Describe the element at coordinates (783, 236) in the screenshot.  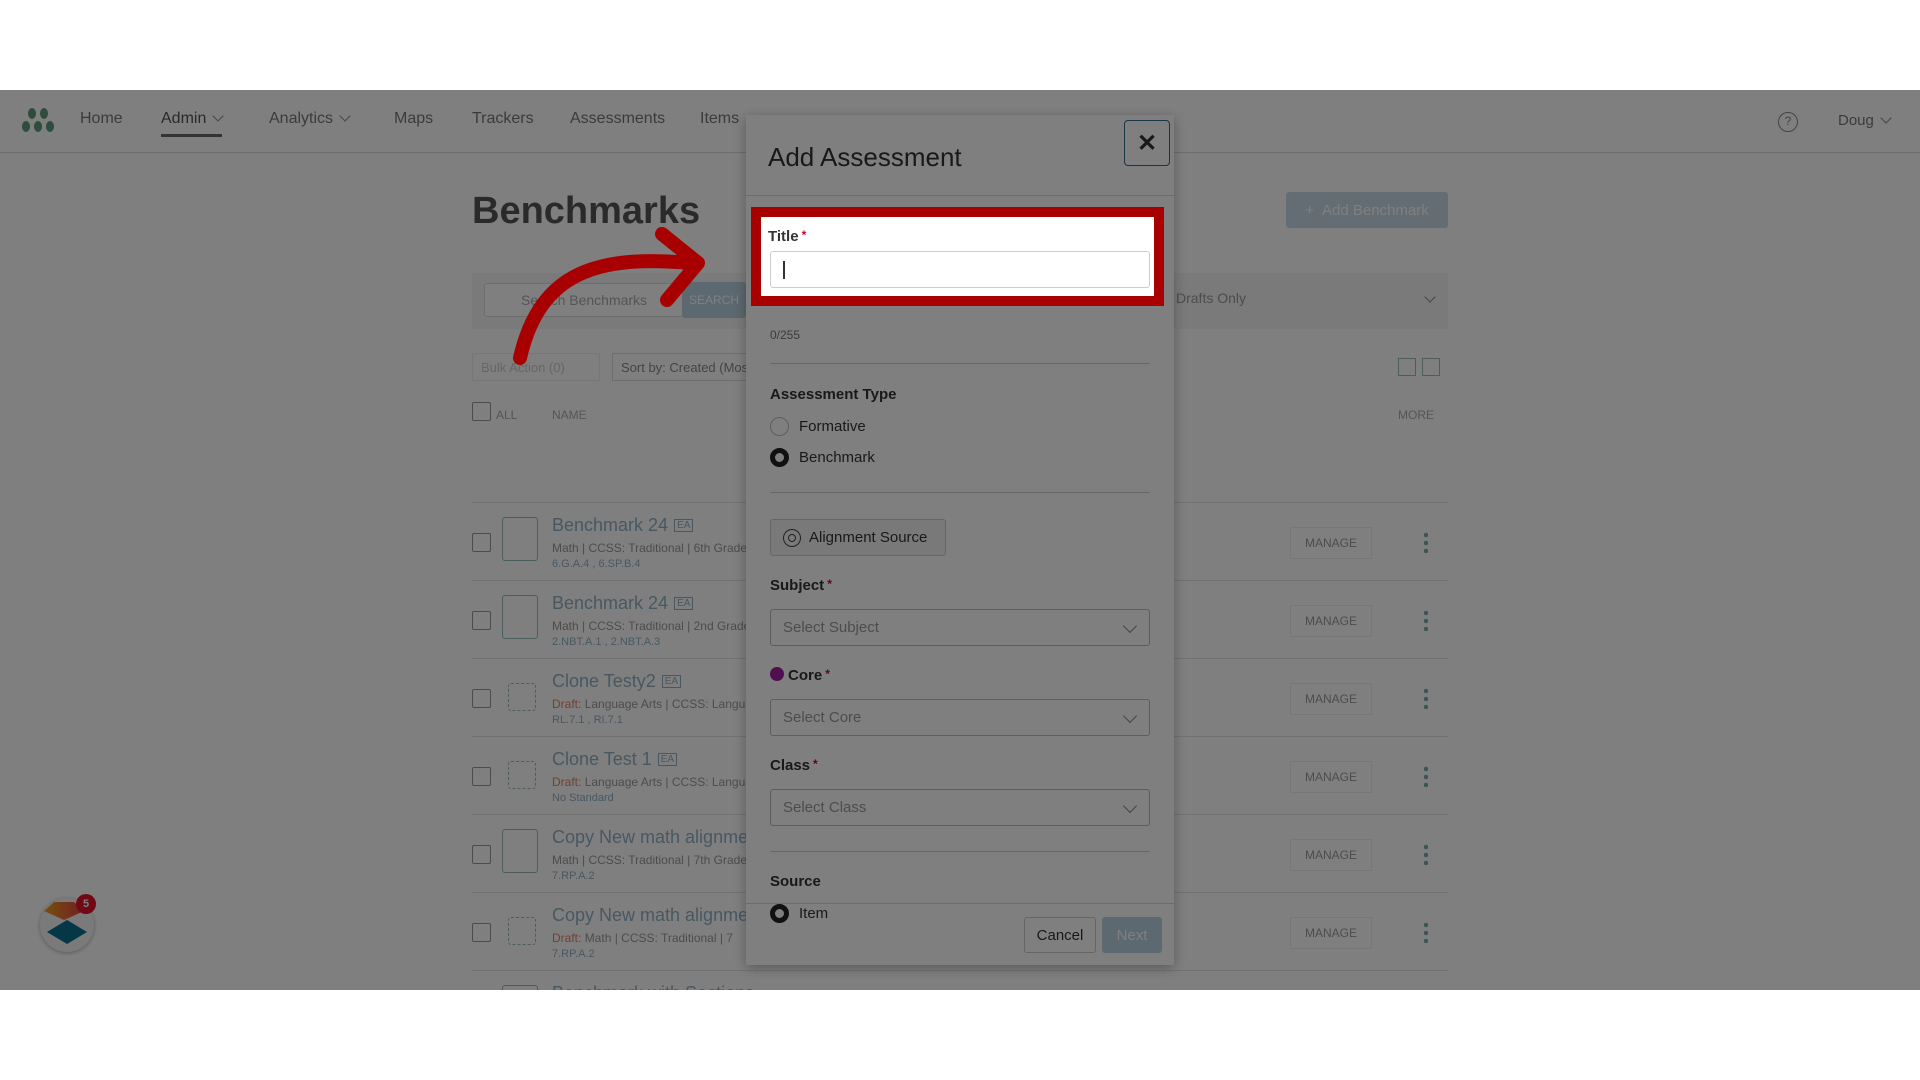
I see `title-label-text: Title` at that location.